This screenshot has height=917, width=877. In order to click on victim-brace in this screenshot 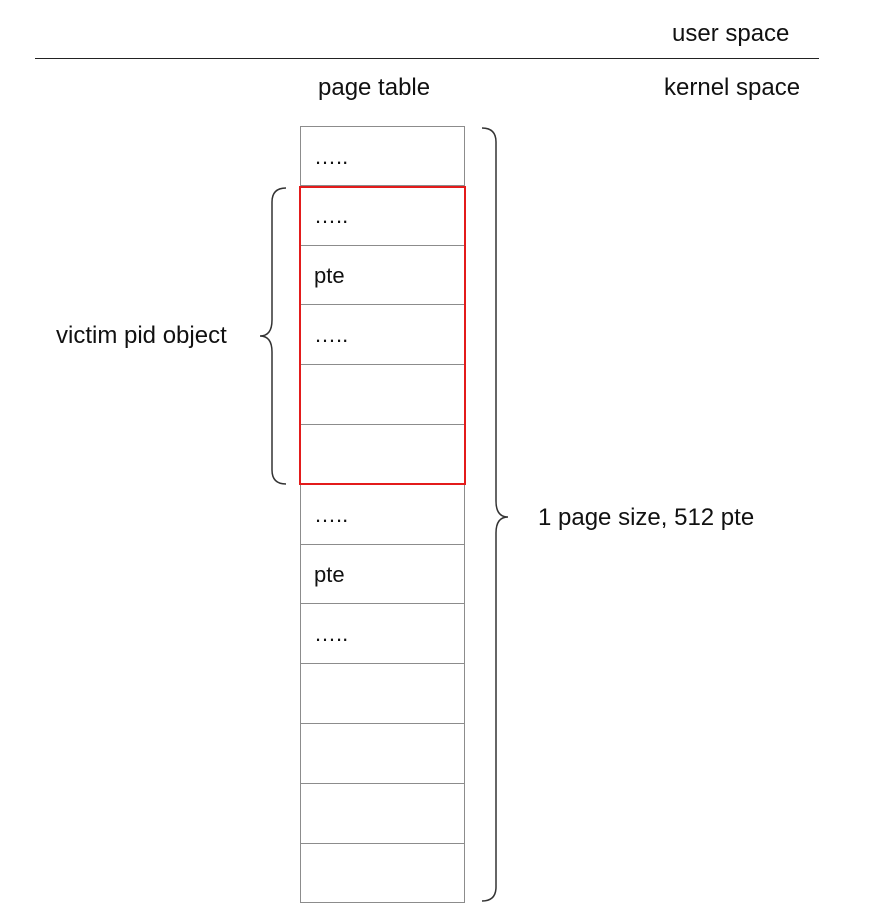, I will do `click(273, 336)`.